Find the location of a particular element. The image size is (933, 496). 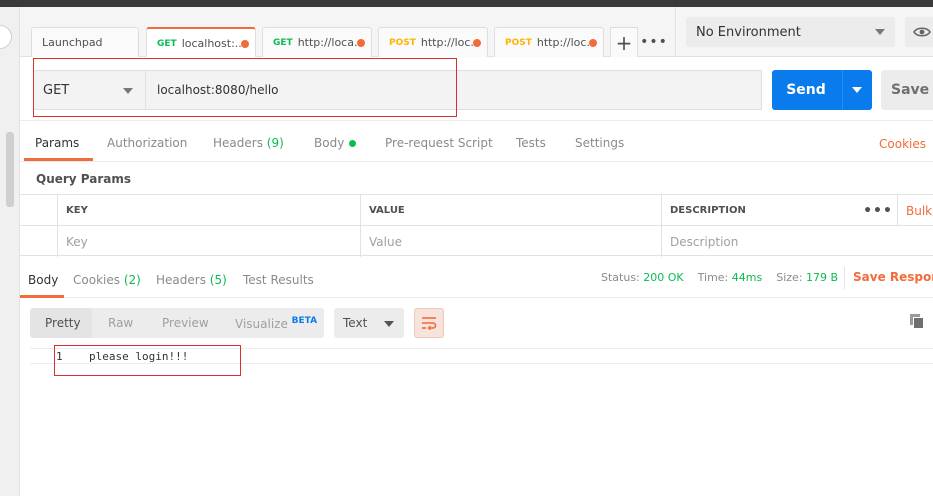

bulk-edit-link: Bulk is located at coordinates (915, 210).